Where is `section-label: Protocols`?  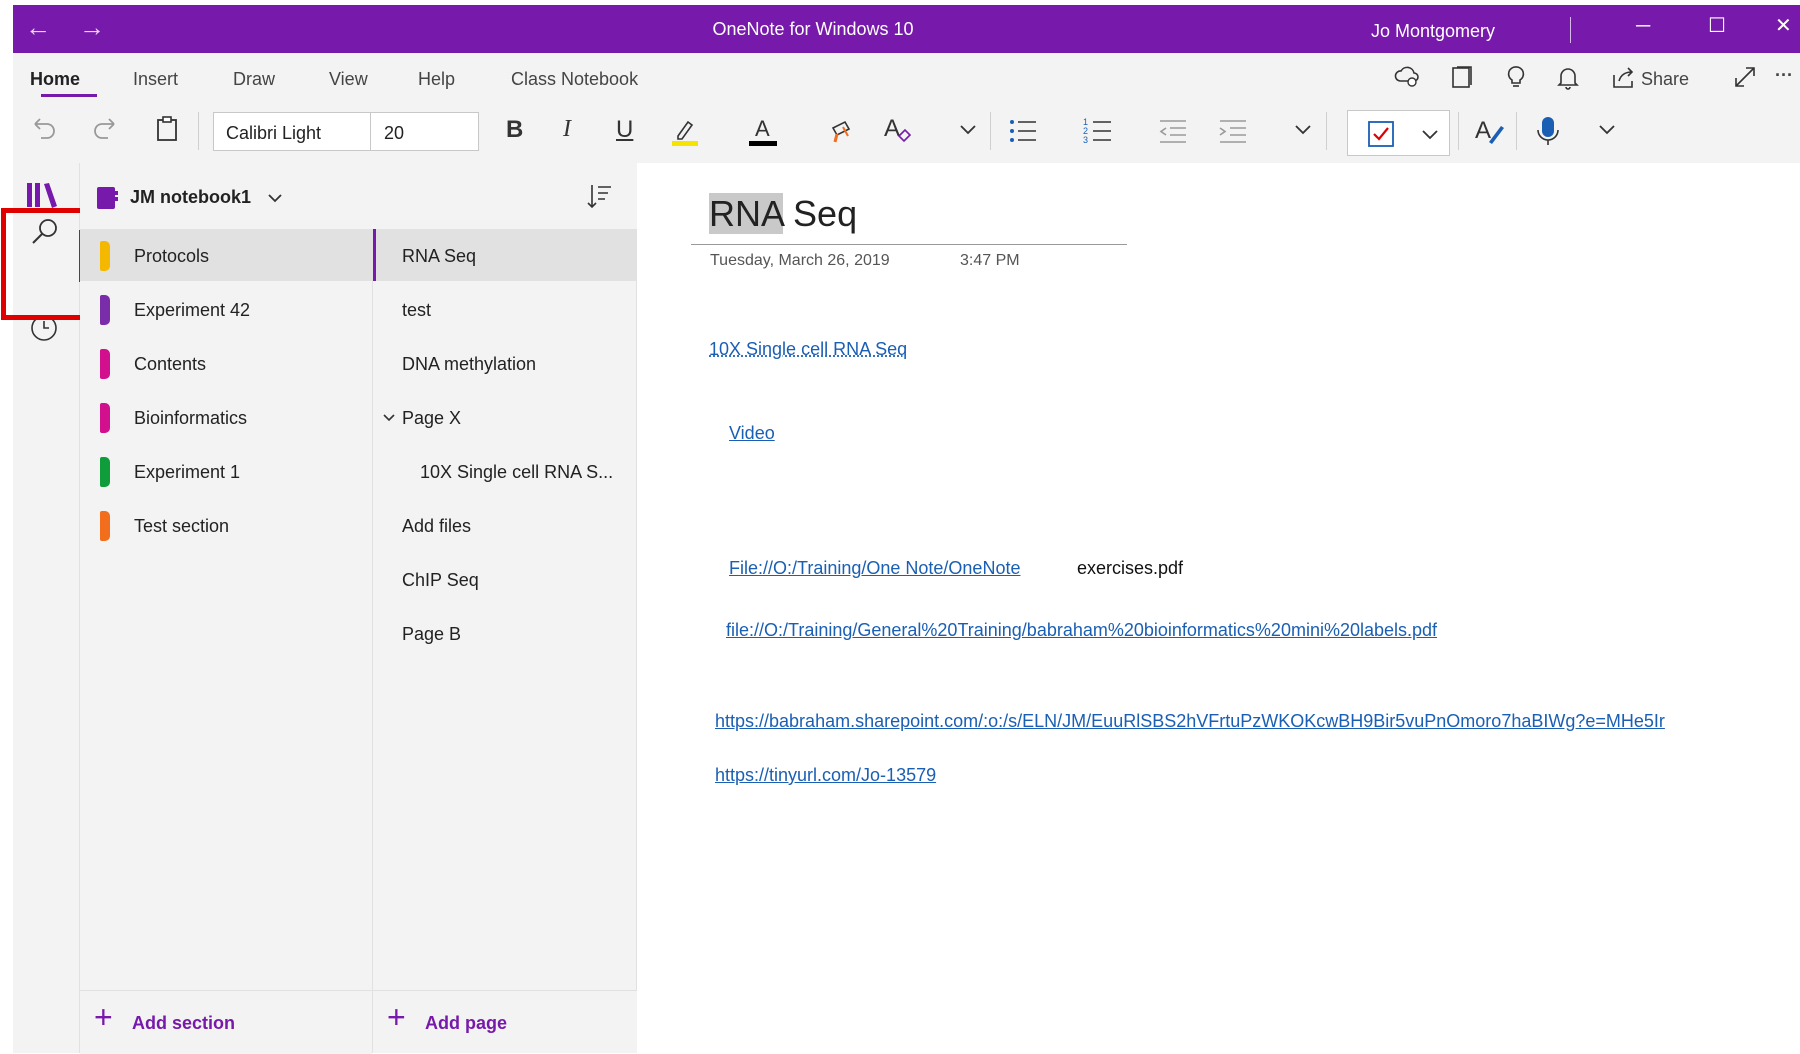
section-label: Protocols is located at coordinates (172, 256).